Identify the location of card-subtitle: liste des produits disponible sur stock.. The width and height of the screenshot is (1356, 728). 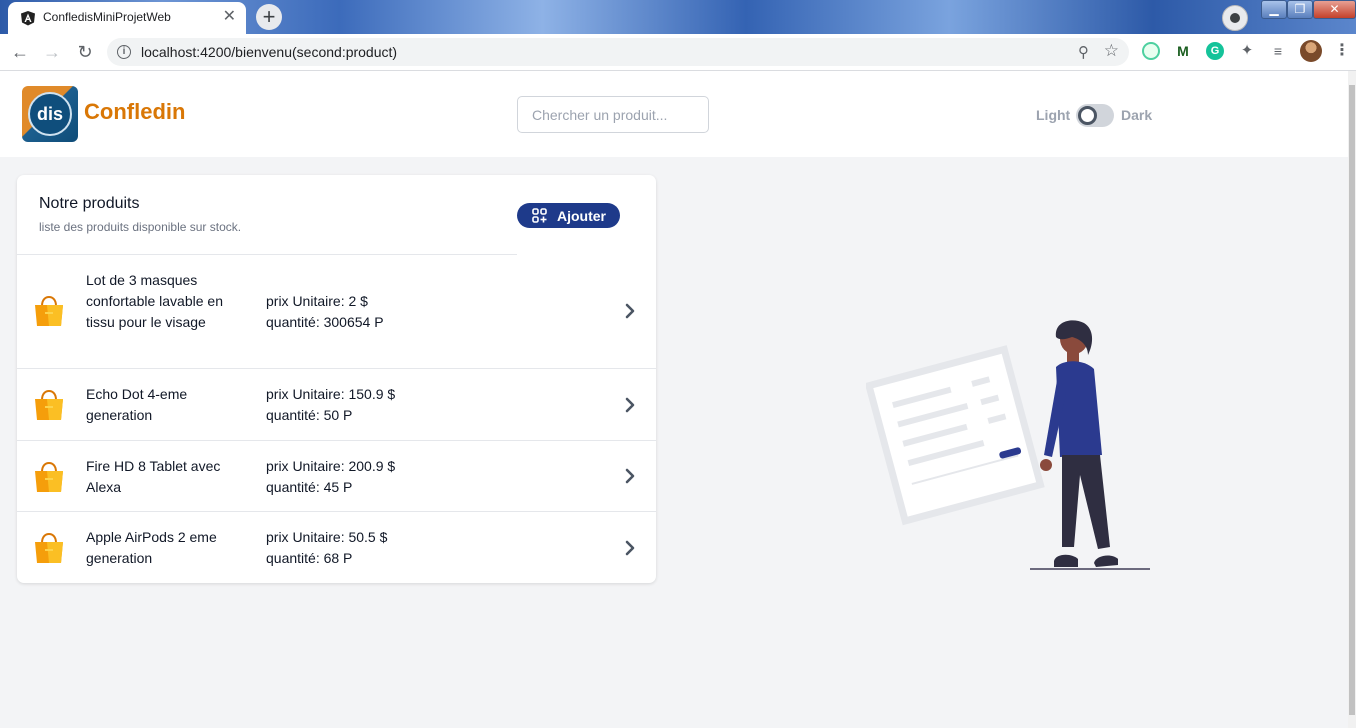
(140, 227).